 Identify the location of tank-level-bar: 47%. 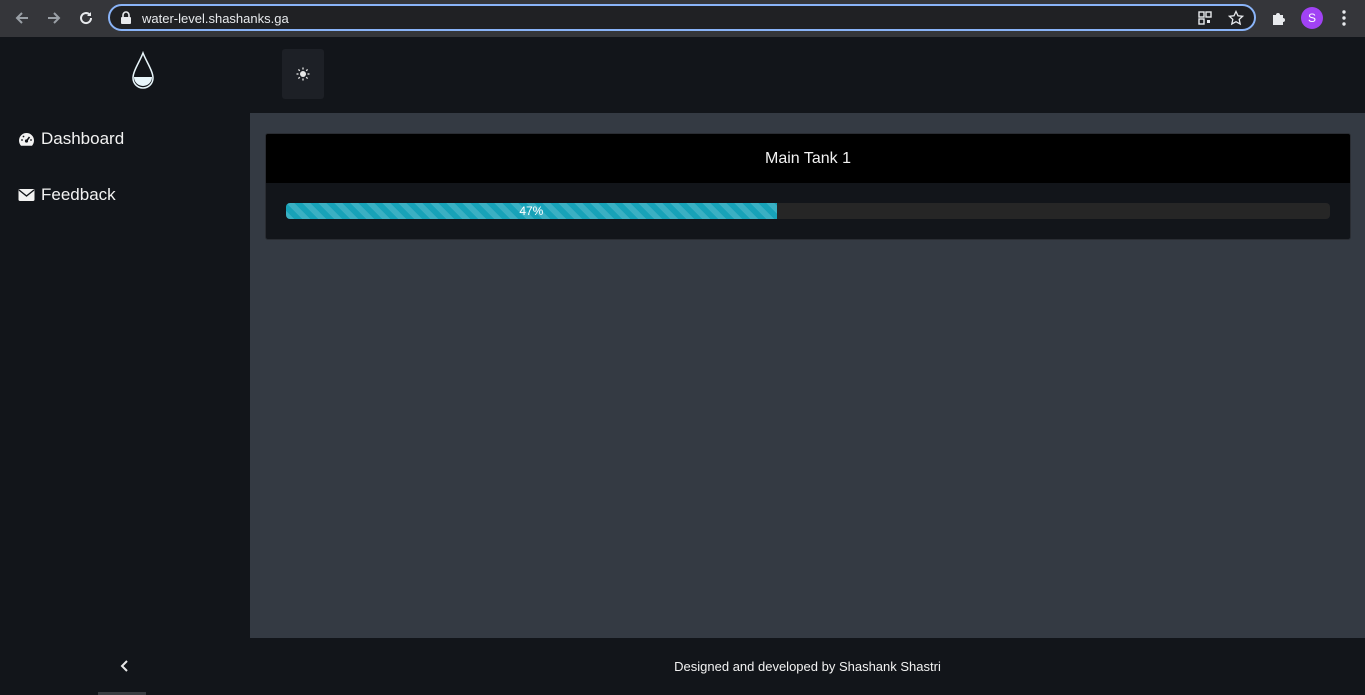
(531, 211).